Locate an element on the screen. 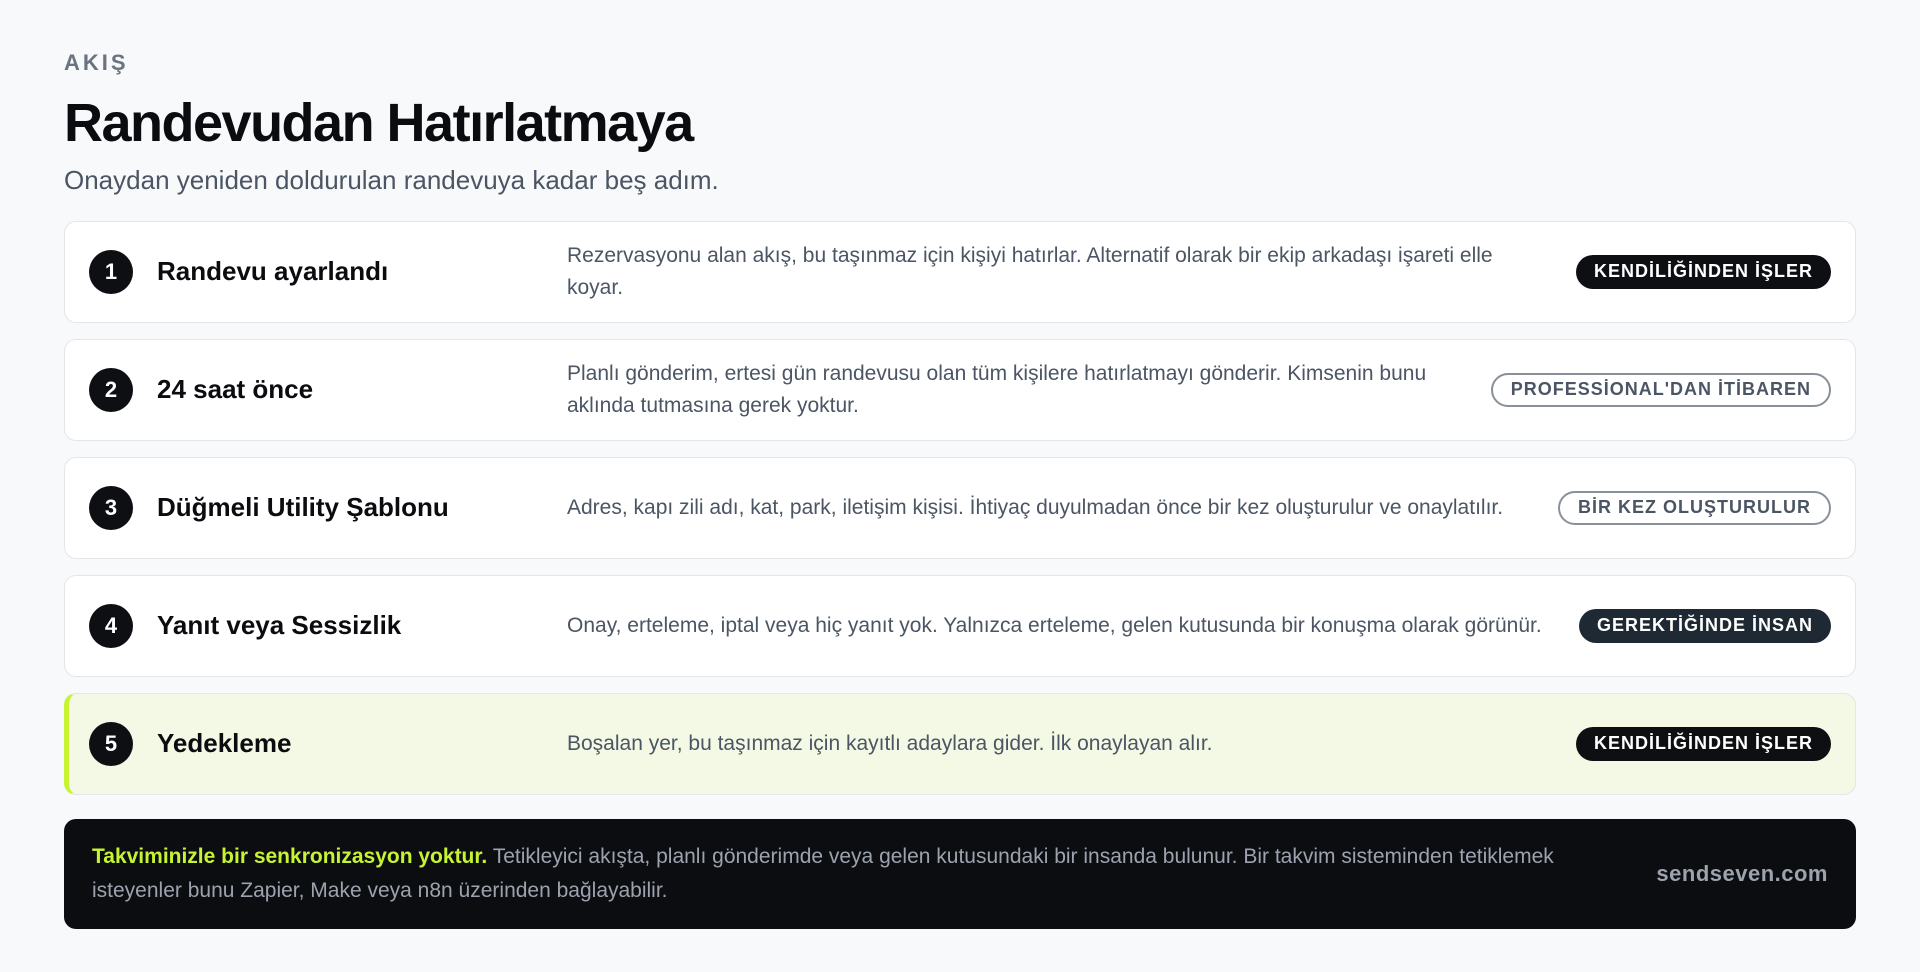  step-status-badge: BİR KEZ OLUŞTURULUR is located at coordinates (1694, 507).